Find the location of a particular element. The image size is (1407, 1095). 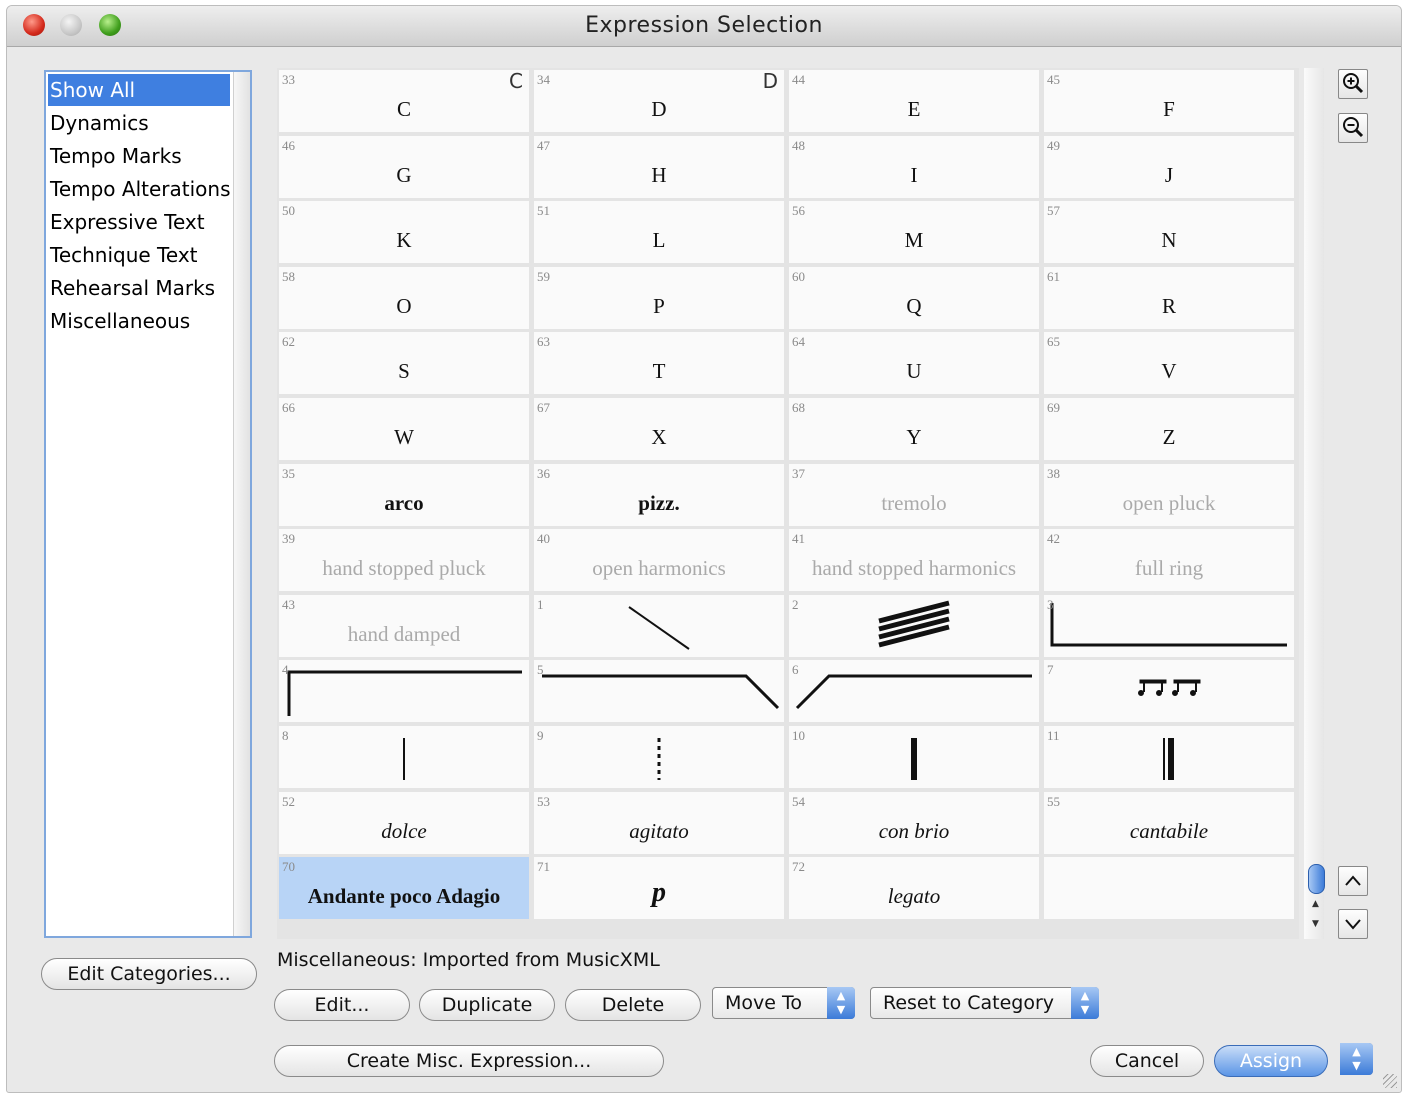

expression-cell: 53 agitato is located at coordinates (659, 823).